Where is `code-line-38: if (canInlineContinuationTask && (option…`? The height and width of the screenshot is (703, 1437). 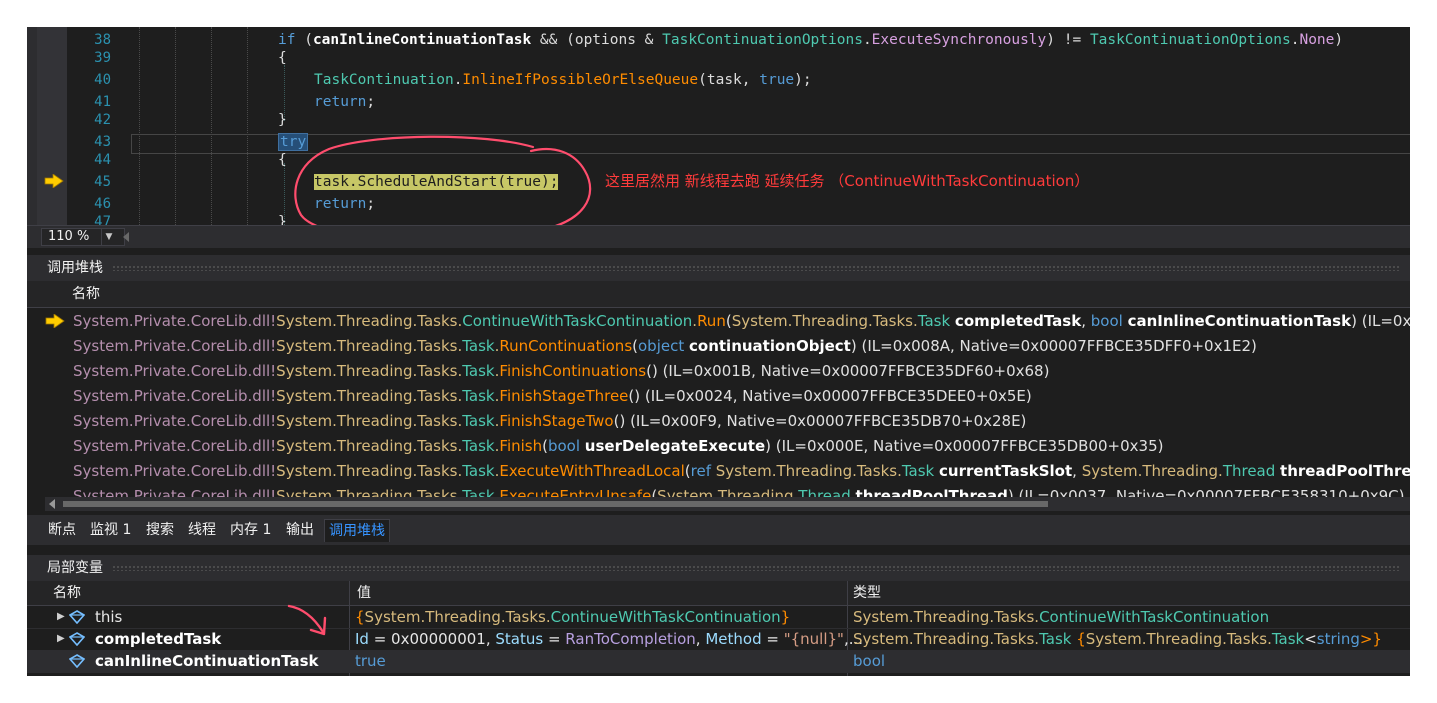
code-line-38: if (canInlineContinuationTask && (option… is located at coordinates (810, 40).